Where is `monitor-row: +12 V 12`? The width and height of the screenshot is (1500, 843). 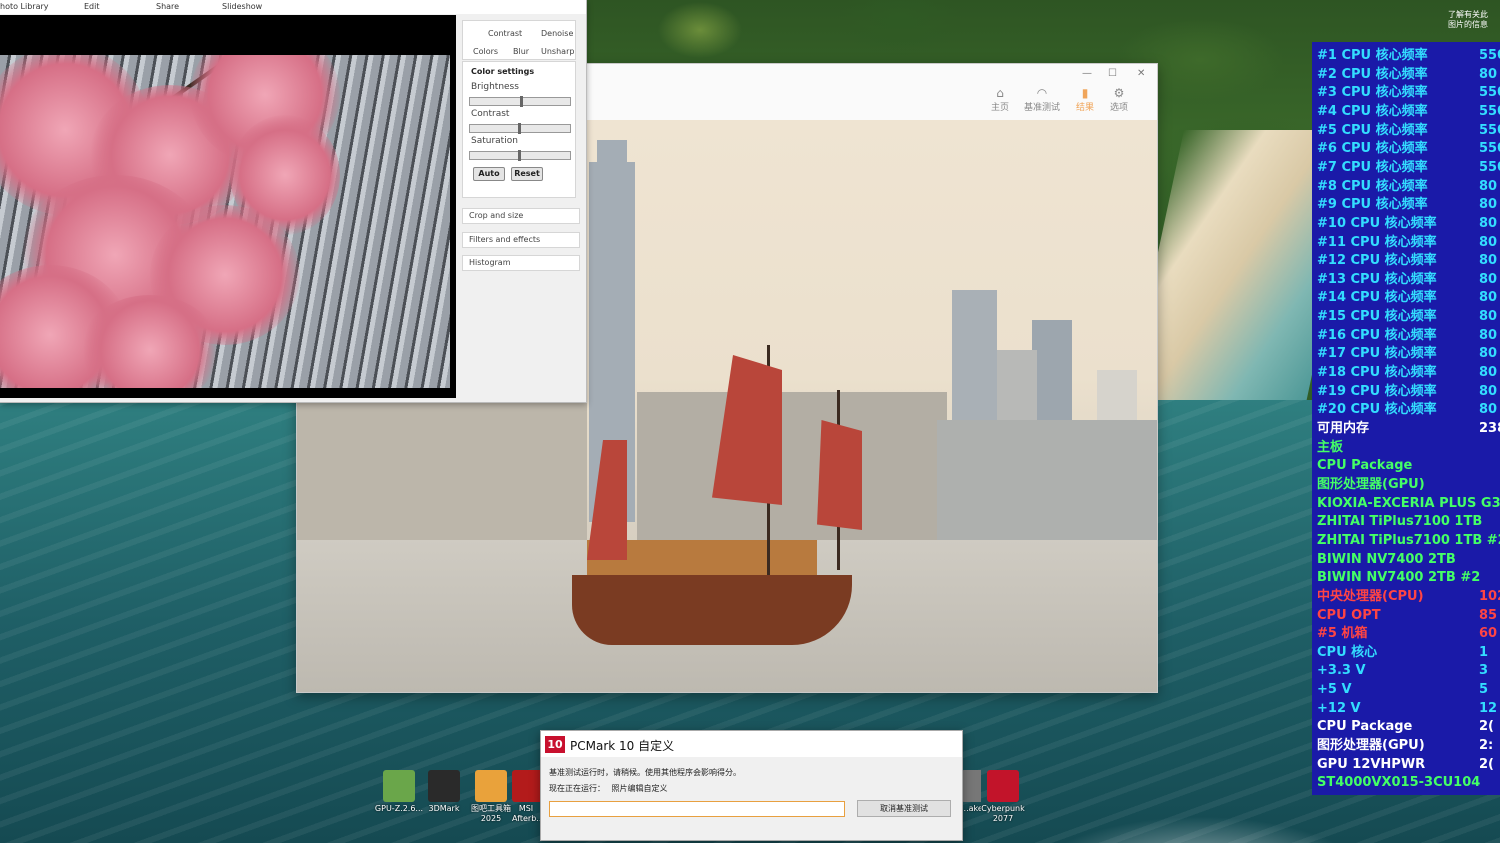
monitor-row: +12 V 12 is located at coordinates (1408, 709).